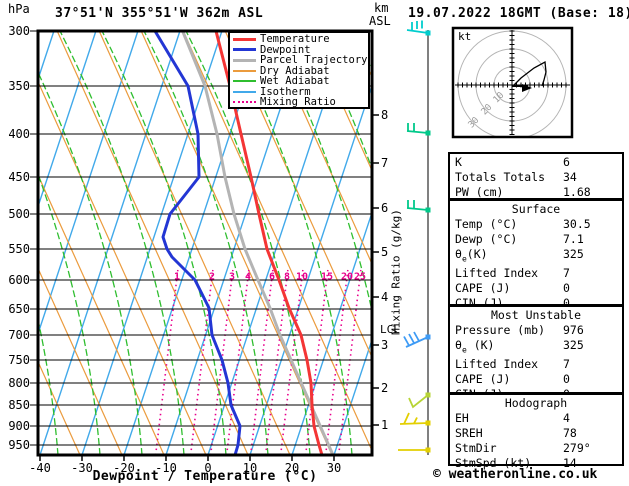 Image resolution: width=629 pixels, height=486 pixels. What do you see at coordinates (244, 81) in the screenshot?
I see `wet-adiabat-line-sample` at bounding box center [244, 81].